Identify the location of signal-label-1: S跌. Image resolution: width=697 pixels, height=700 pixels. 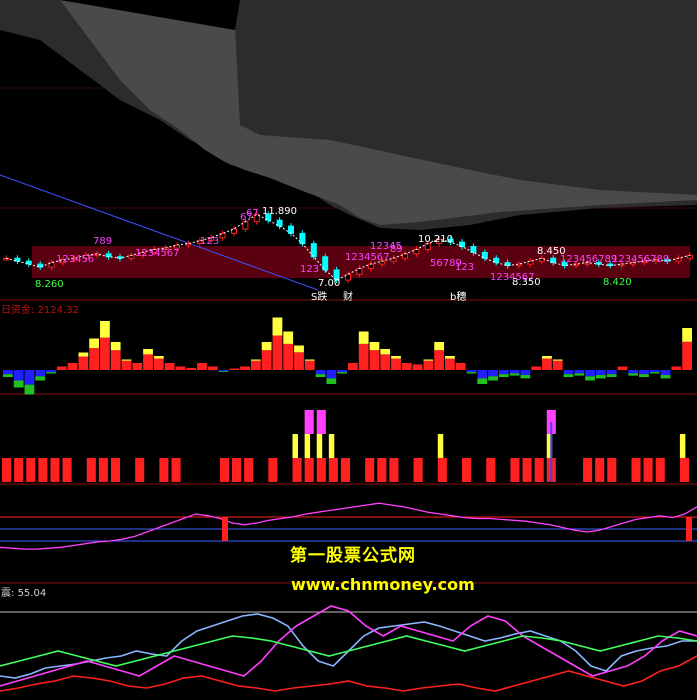
(319, 297).